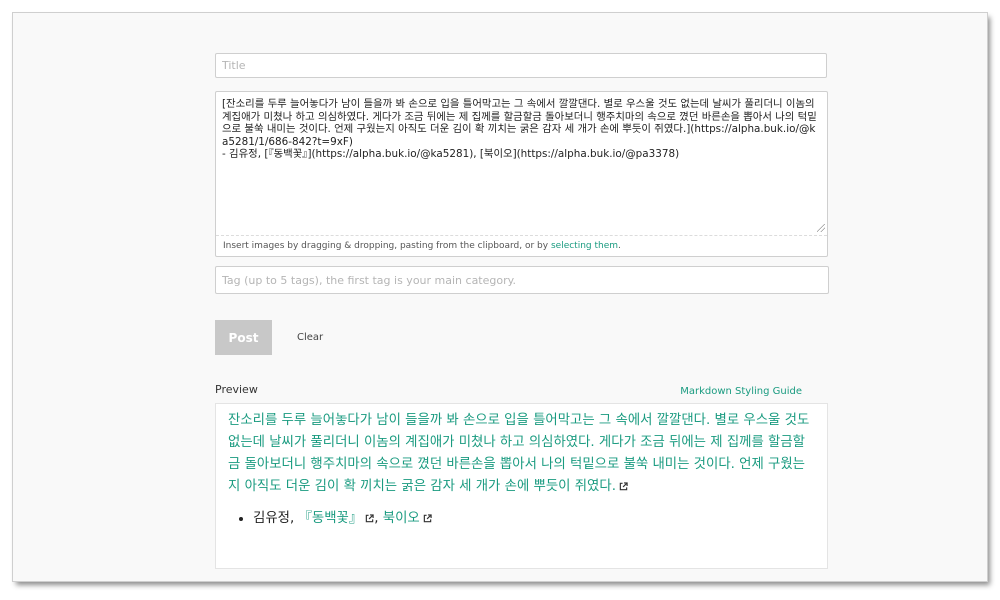 The height and width of the screenshot is (600, 1000). I want to click on preview-list: 김유정, 『동백꽃』, 북이오, so click(521, 519).